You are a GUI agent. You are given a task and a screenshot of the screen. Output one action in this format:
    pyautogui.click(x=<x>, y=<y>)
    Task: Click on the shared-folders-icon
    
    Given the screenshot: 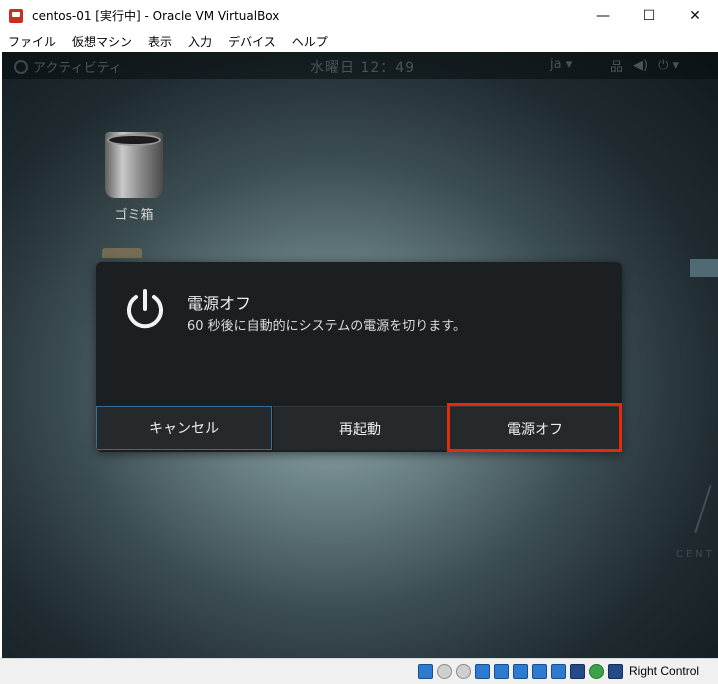 What is the action you would take?
    pyautogui.click(x=520, y=671)
    